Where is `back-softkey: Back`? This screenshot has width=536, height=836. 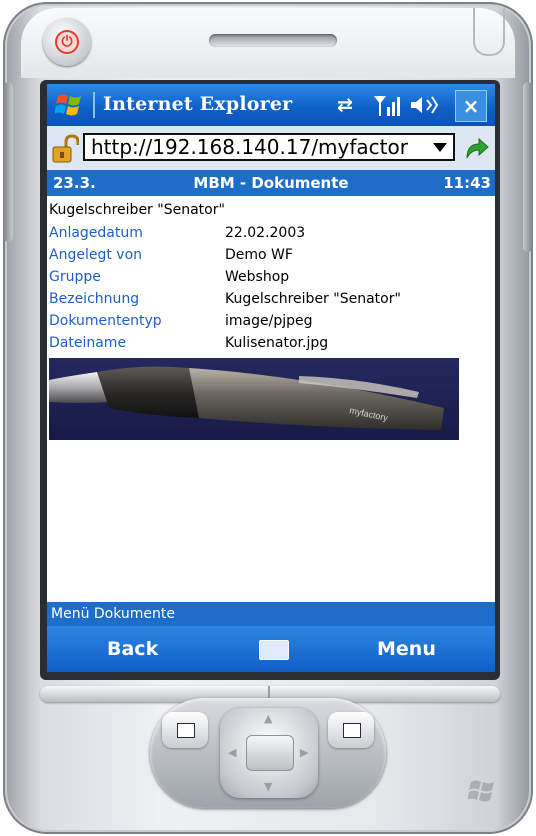 back-softkey: Back is located at coordinates (132, 649).